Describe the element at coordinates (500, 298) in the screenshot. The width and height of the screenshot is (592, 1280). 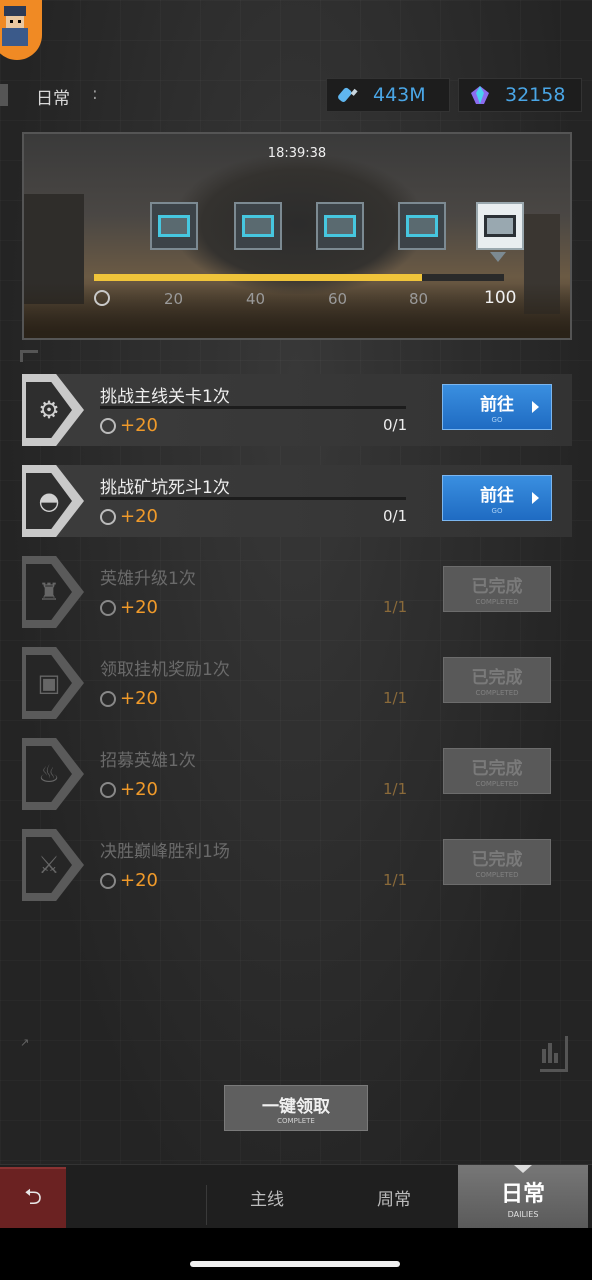
I see `milestone-label-max: 100` at that location.